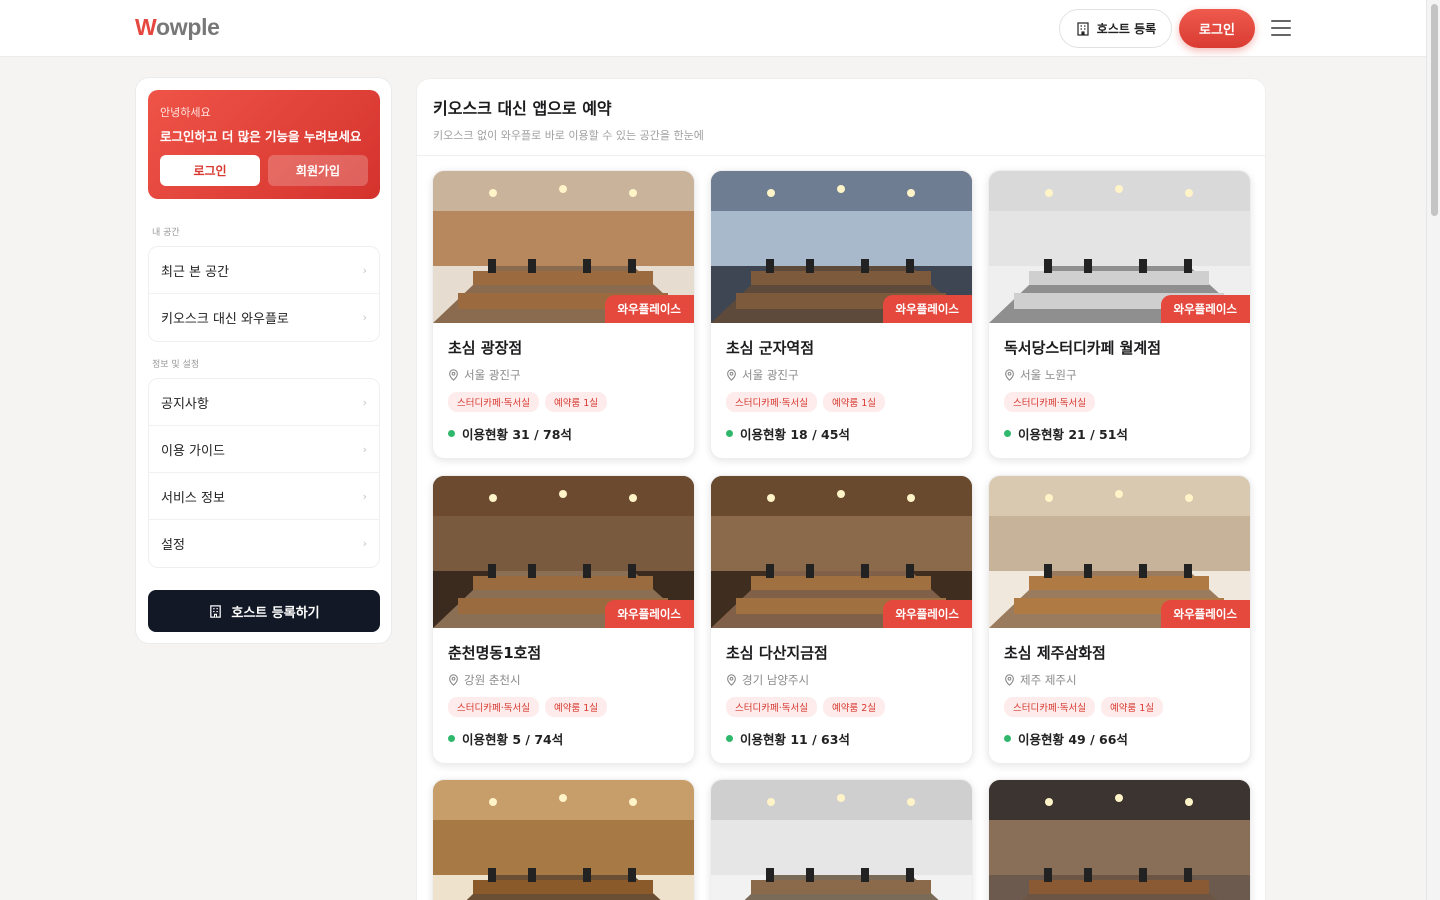  What do you see at coordinates (568, 135) in the screenshot?
I see `page-subtitle: 키오스크 없이 와우플로 바로 이용할 수 있는 공간을 한눈에` at bounding box center [568, 135].